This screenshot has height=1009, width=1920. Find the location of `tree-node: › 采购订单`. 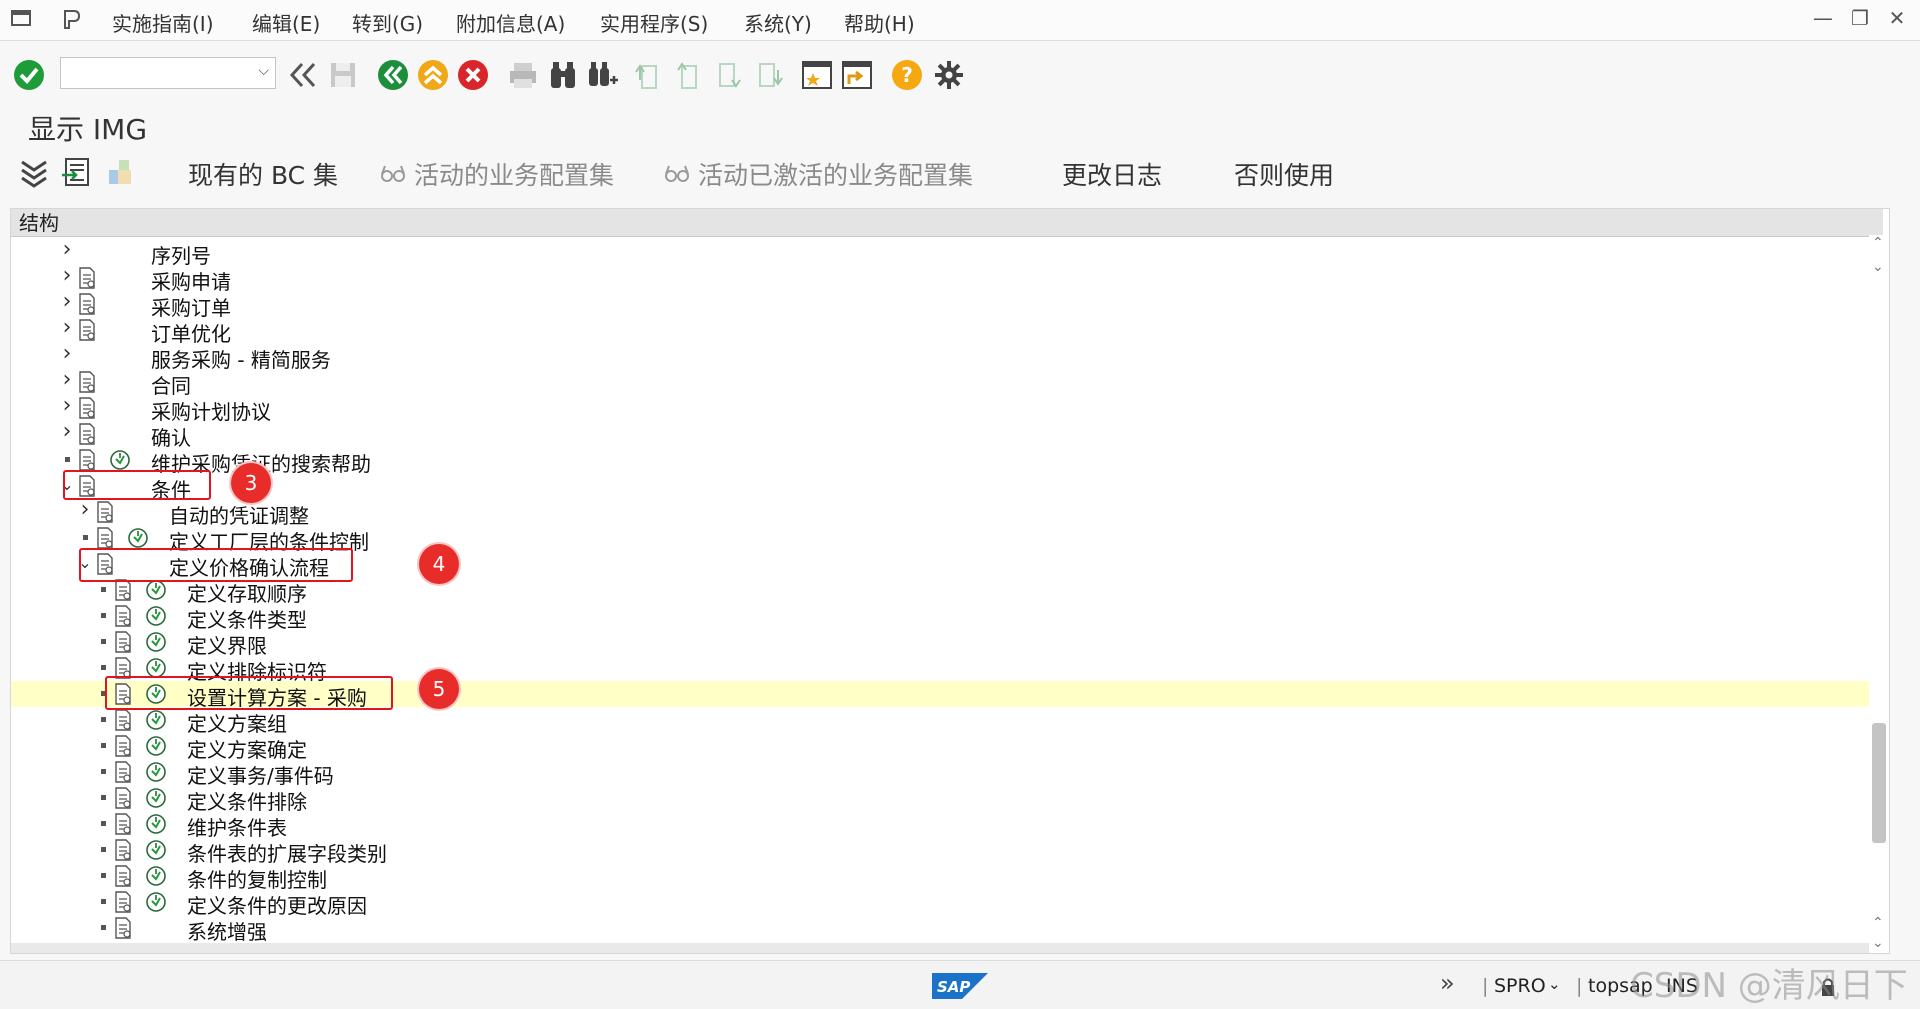

tree-node: › 采购订单 is located at coordinates (940, 306).